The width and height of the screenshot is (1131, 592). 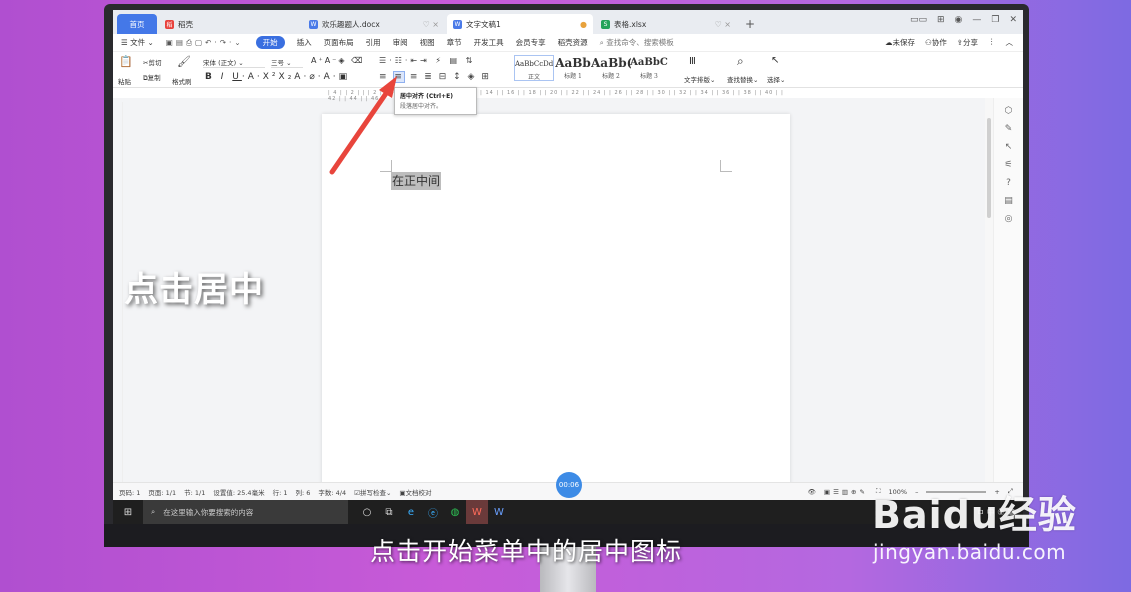 I want to click on watermark-logo: Baidu经验, so click(x=974, y=515).